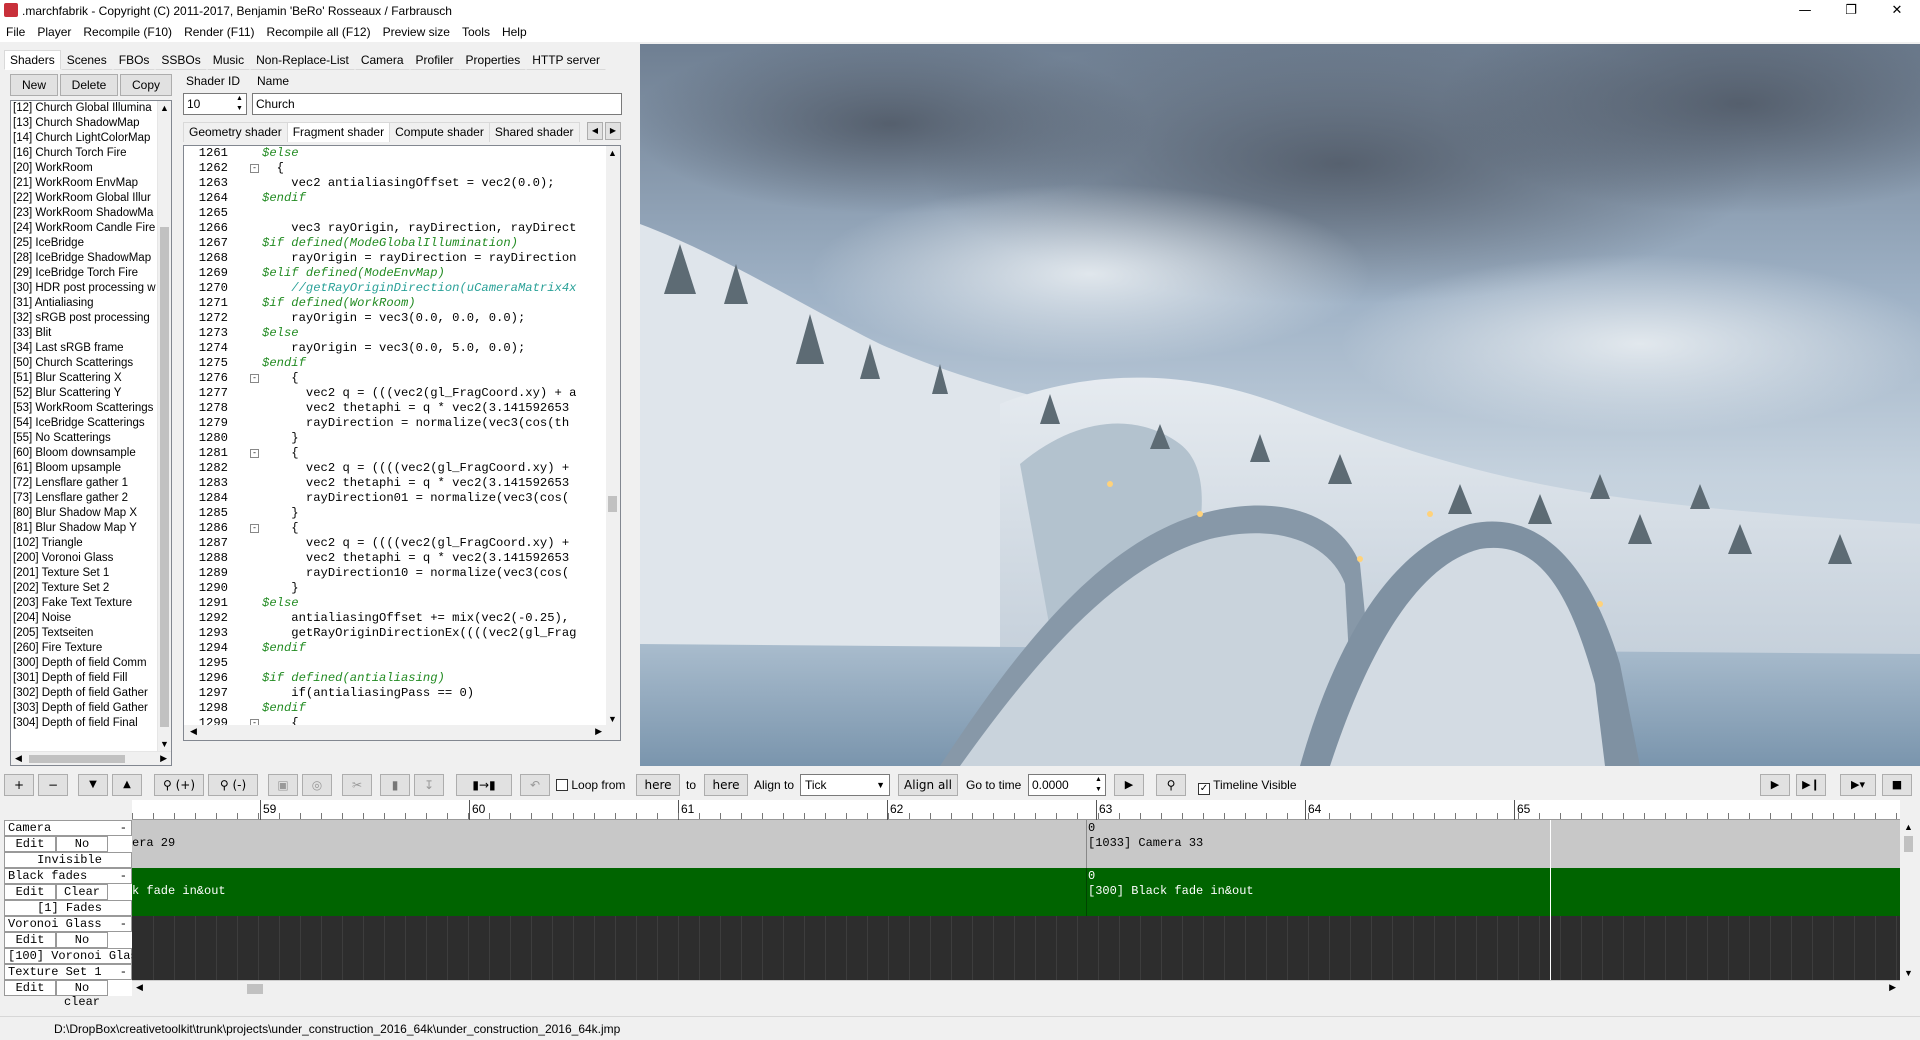 This screenshot has height=1040, width=1920. I want to click on shader-list-item: [29] IceBridge Torch Fire, so click(91, 273).